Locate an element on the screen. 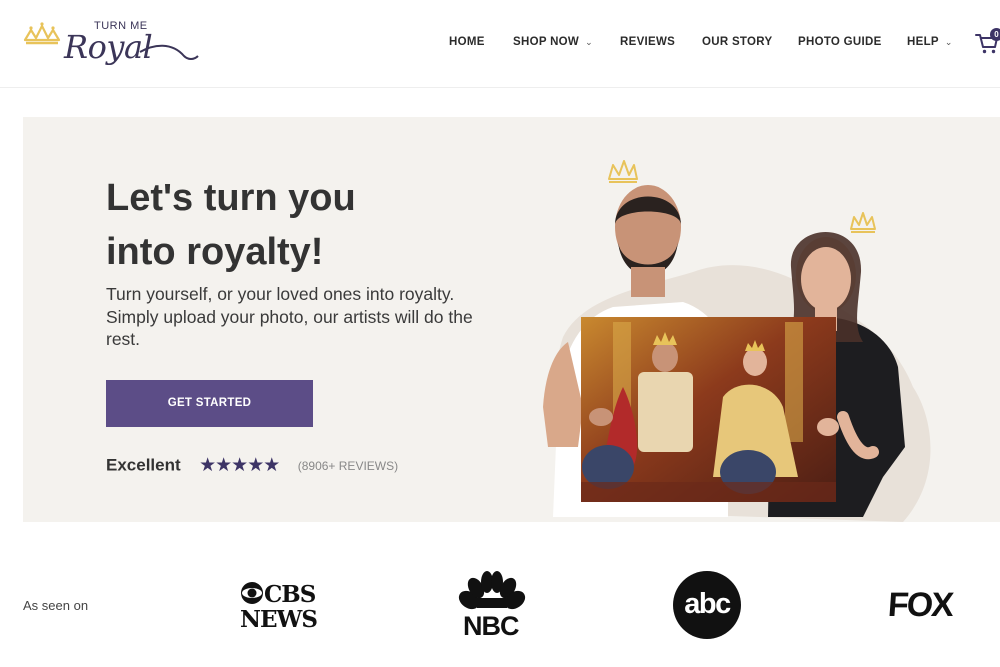 The image size is (1000, 667). abc-text: abc is located at coordinates (707, 604).